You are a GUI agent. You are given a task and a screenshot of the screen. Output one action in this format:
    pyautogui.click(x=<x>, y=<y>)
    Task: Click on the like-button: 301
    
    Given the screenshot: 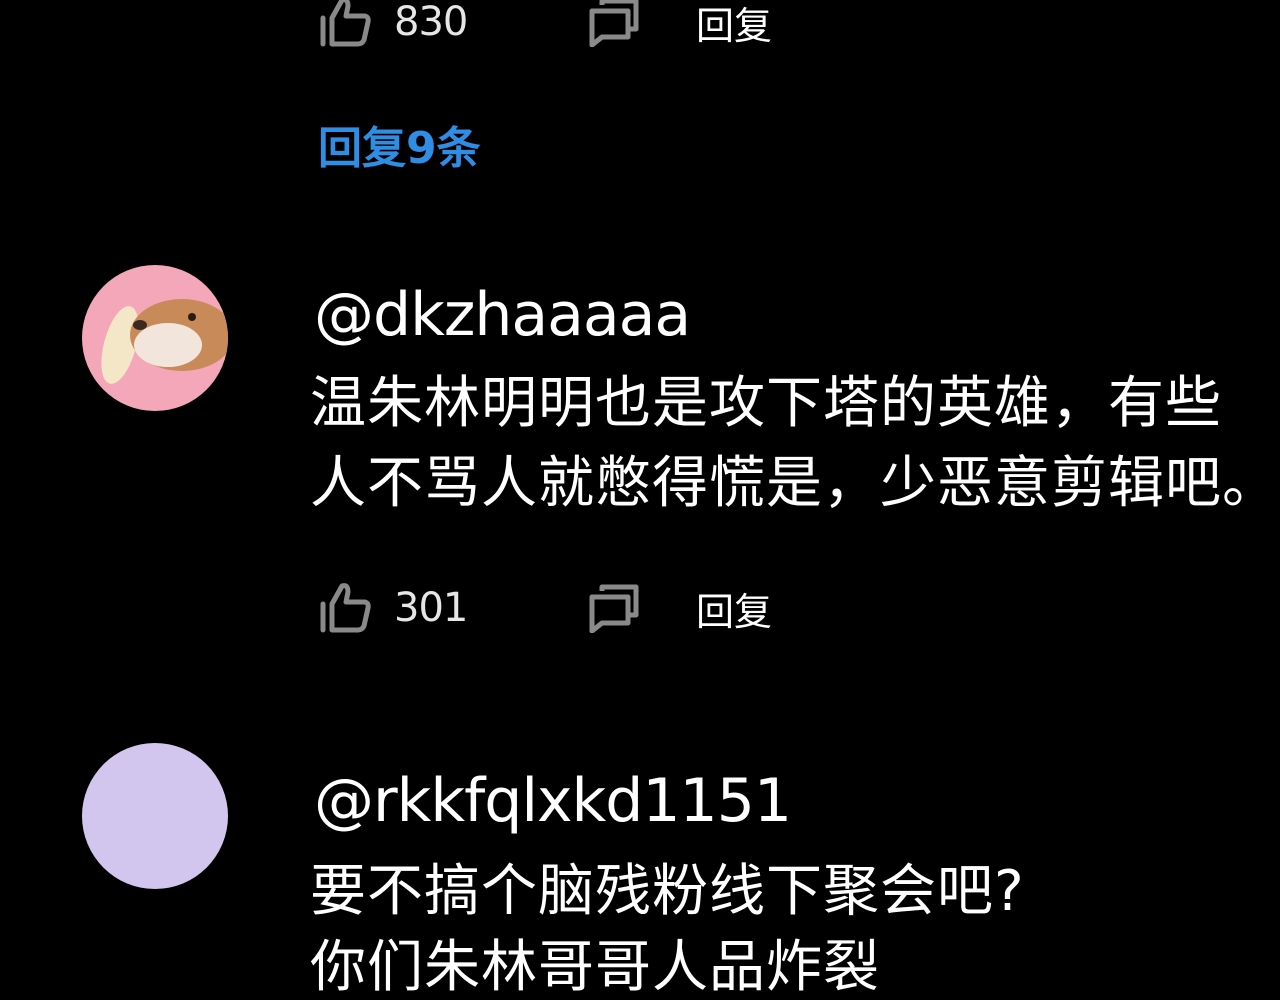 What is the action you would take?
    pyautogui.click(x=453, y=608)
    